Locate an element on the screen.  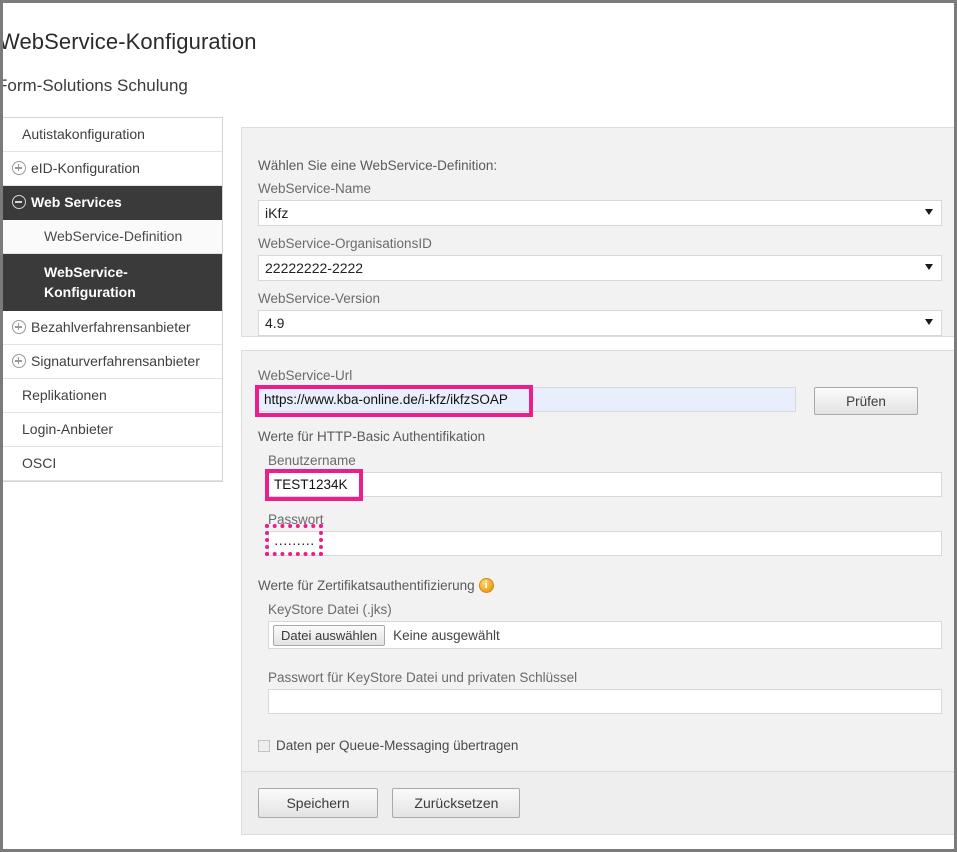
sidebar-item-label: Signaturverfahrensanbieter is located at coordinates (115, 361).